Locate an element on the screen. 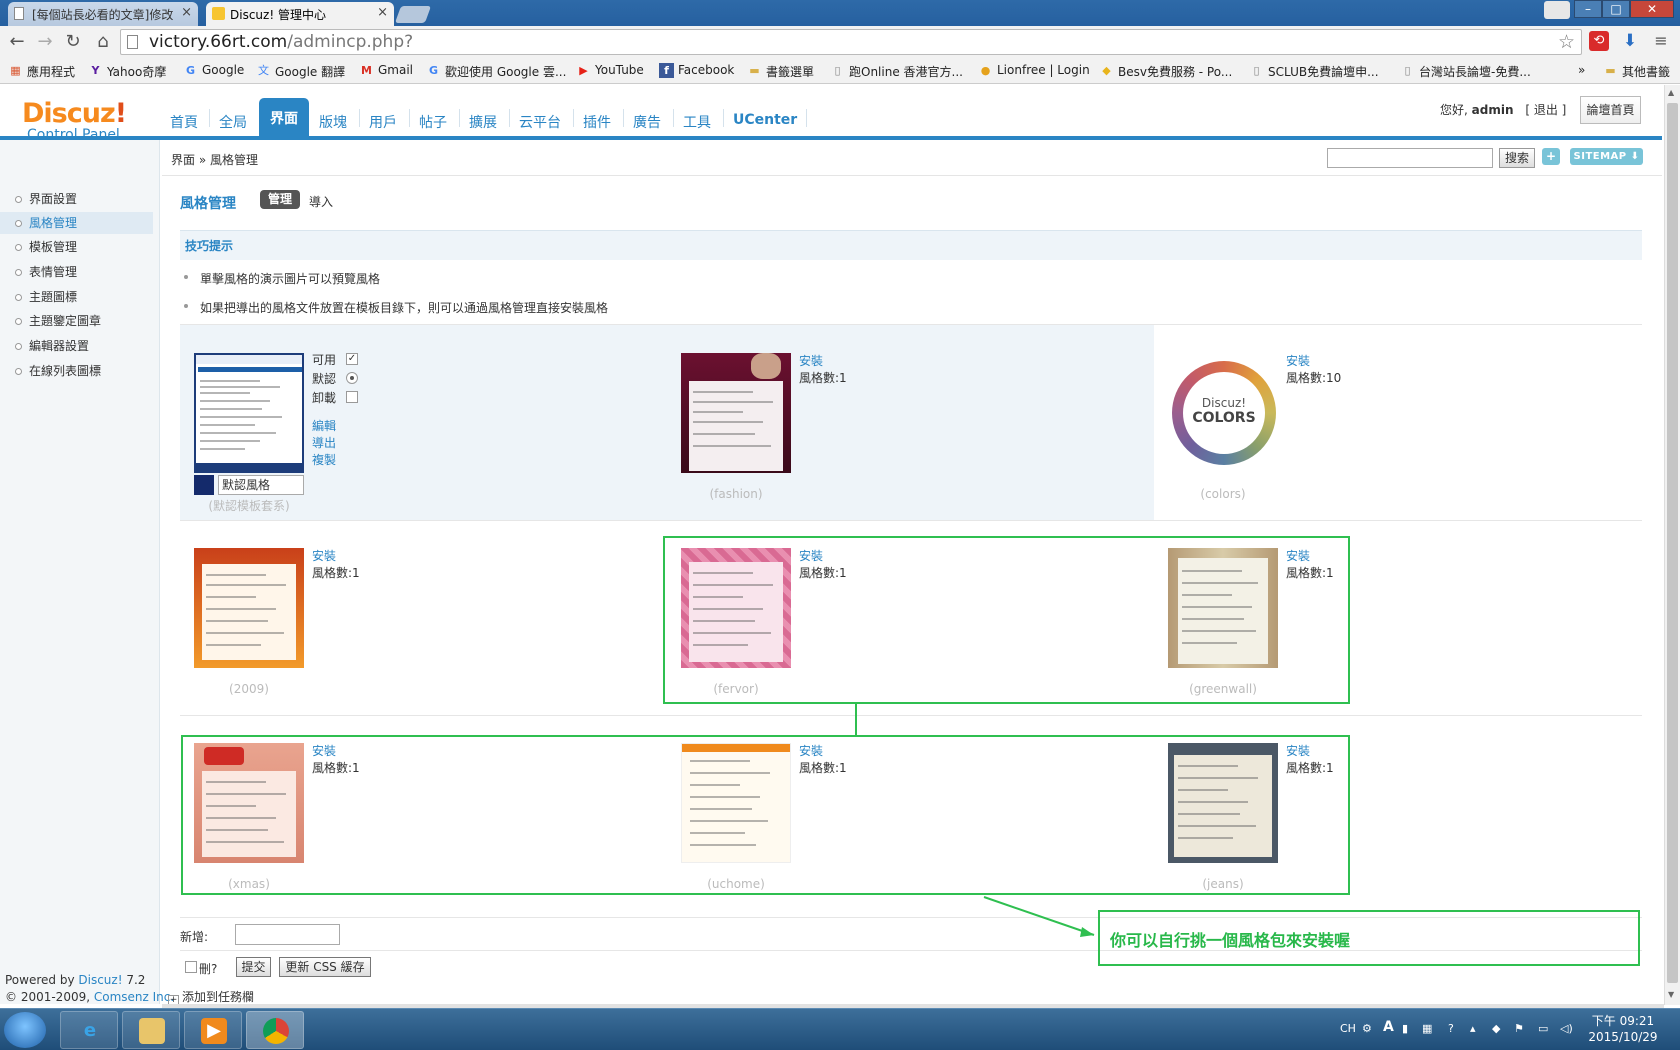  nav-home: 首頁 is located at coordinates (184, 122).